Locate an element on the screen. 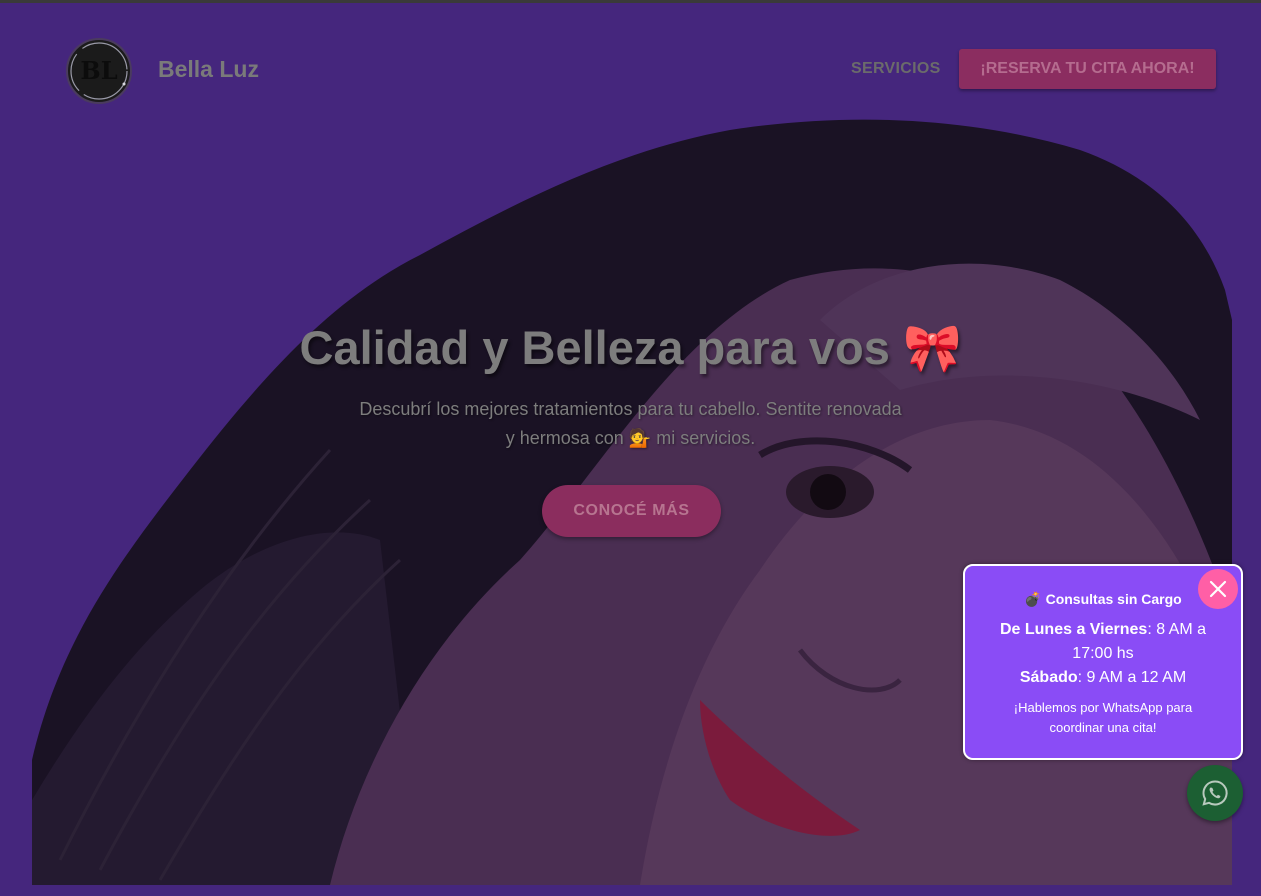  logo-monogram: BL is located at coordinates (99, 70).